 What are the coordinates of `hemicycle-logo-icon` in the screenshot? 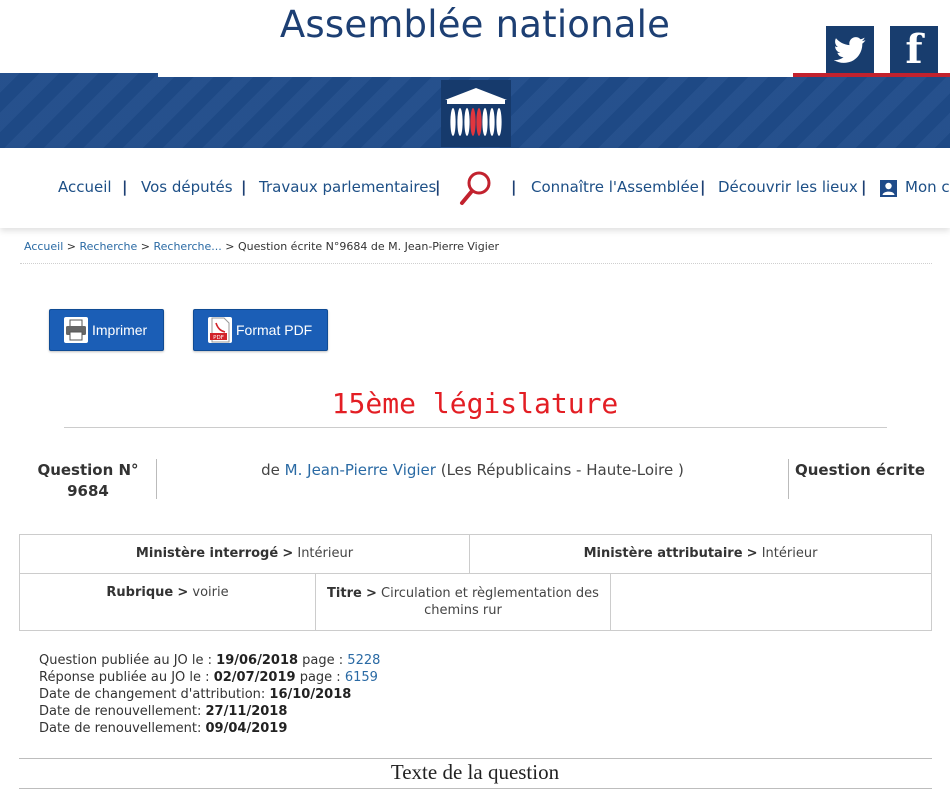 It's located at (476, 112).